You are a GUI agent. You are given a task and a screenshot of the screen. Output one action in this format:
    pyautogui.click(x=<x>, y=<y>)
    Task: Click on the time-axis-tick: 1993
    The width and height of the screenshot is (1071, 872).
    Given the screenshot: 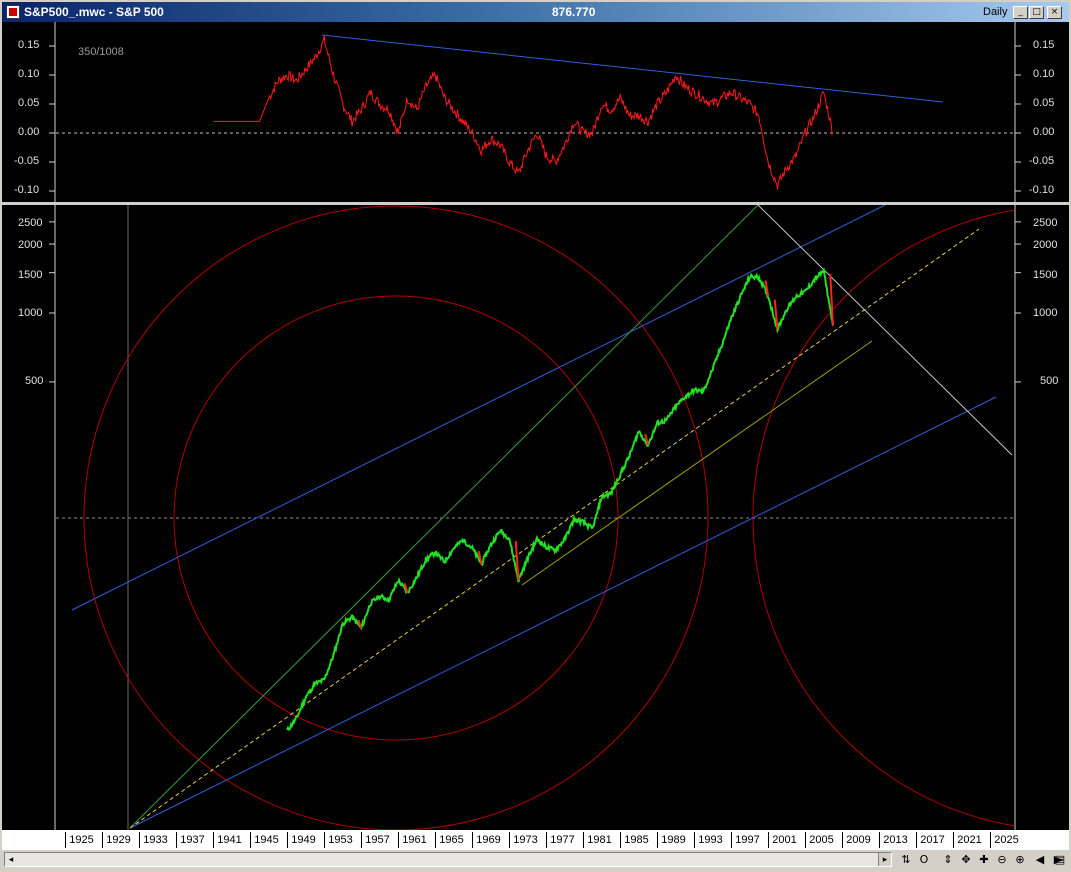 What is the action you would take?
    pyautogui.click(x=708, y=840)
    